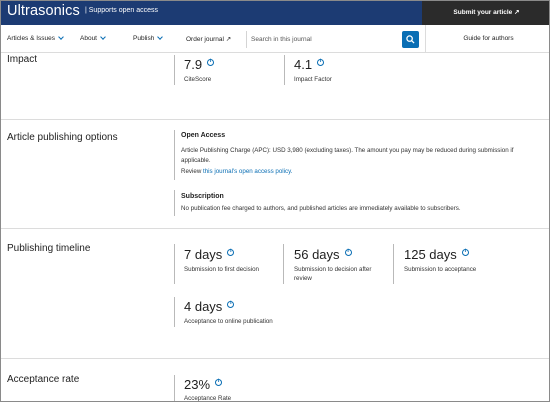 The width and height of the screenshot is (550, 402). What do you see at coordinates (313, 79) in the screenshot?
I see `impact-factor-label: Impact Factor` at bounding box center [313, 79].